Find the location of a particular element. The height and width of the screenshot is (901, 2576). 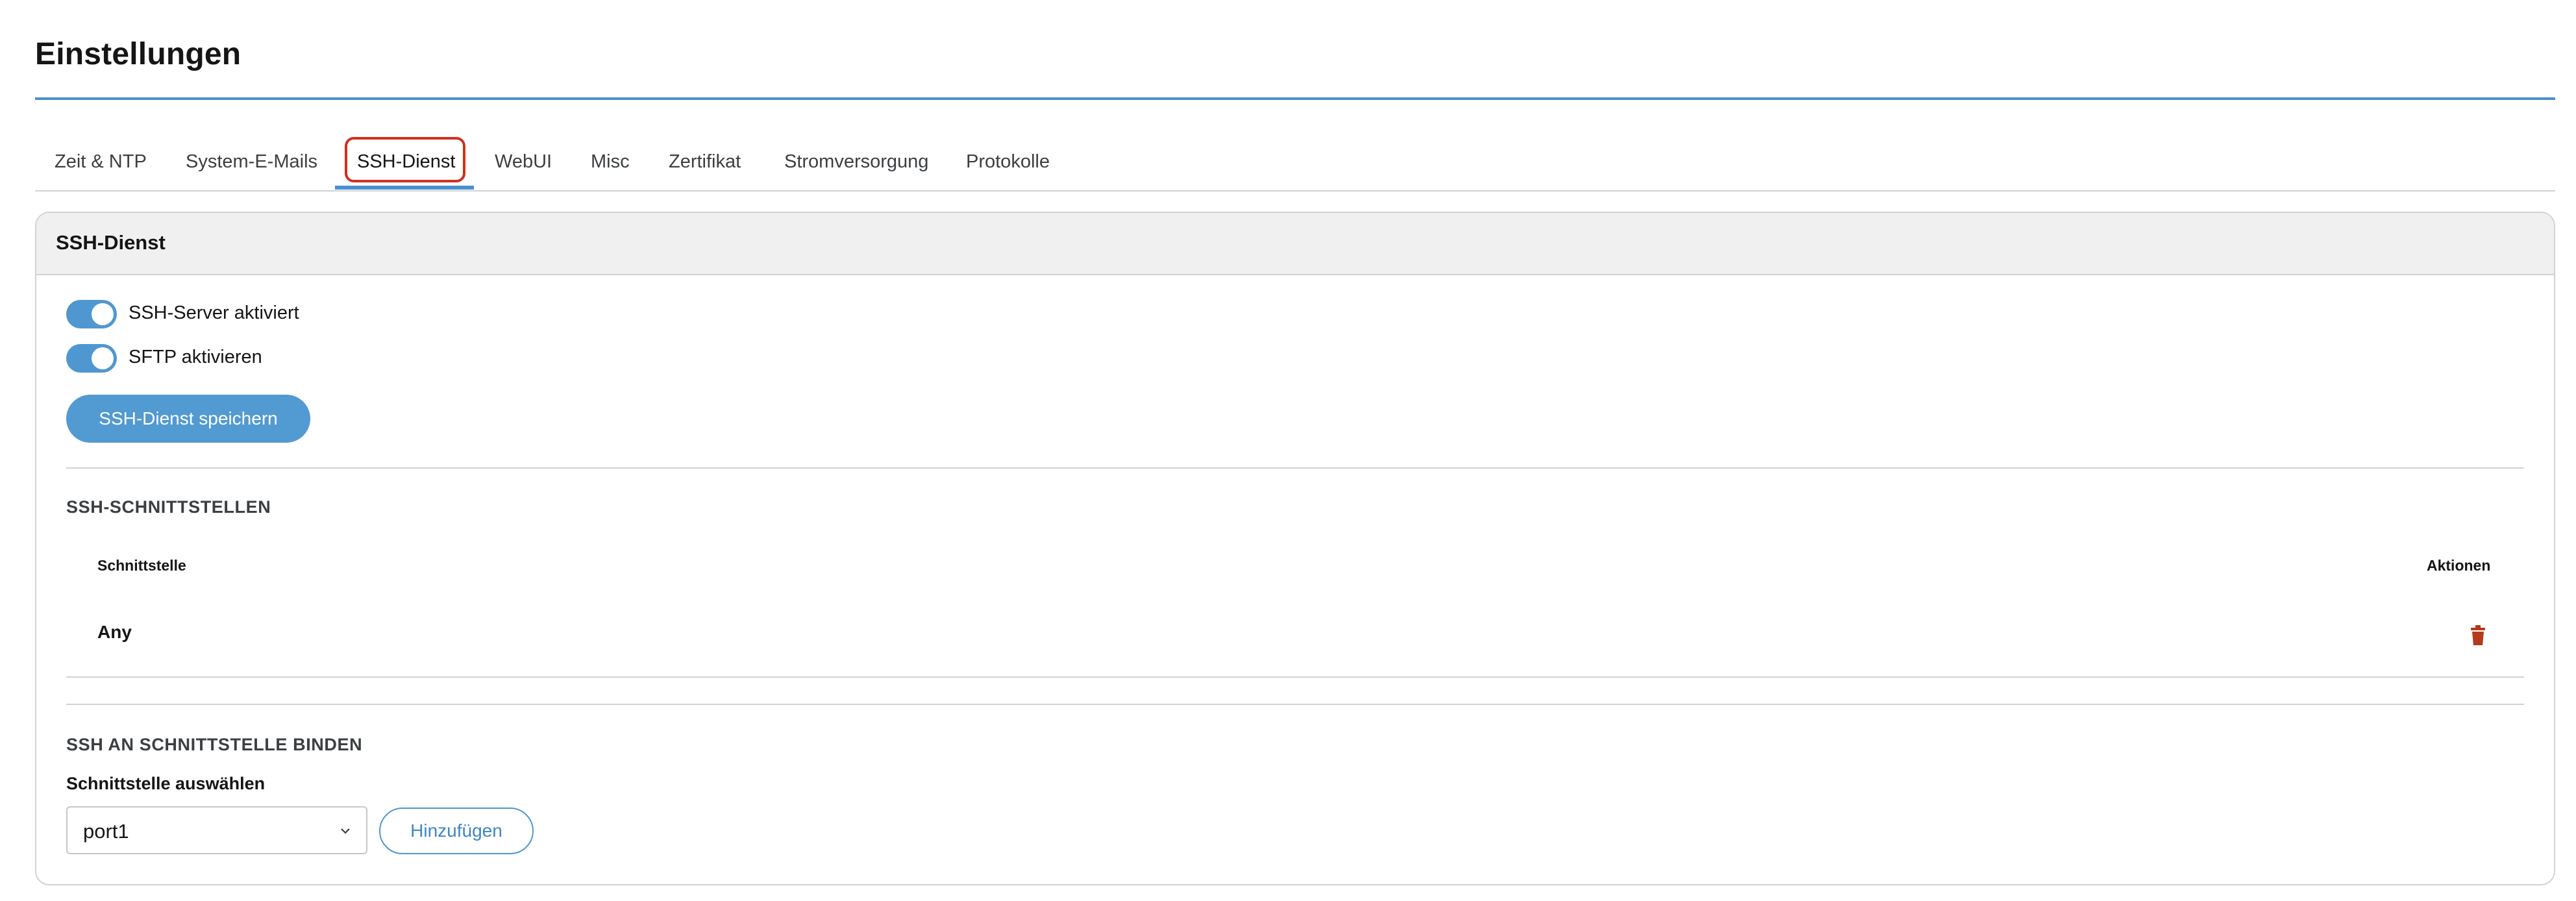

sftp-label: SFTP aktivieren is located at coordinates (195, 357).